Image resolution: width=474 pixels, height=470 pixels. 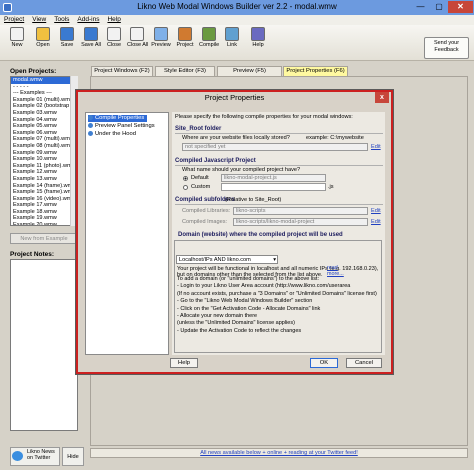 I want to click on tab-style-editor: Style Editor (F3), so click(x=185, y=71).